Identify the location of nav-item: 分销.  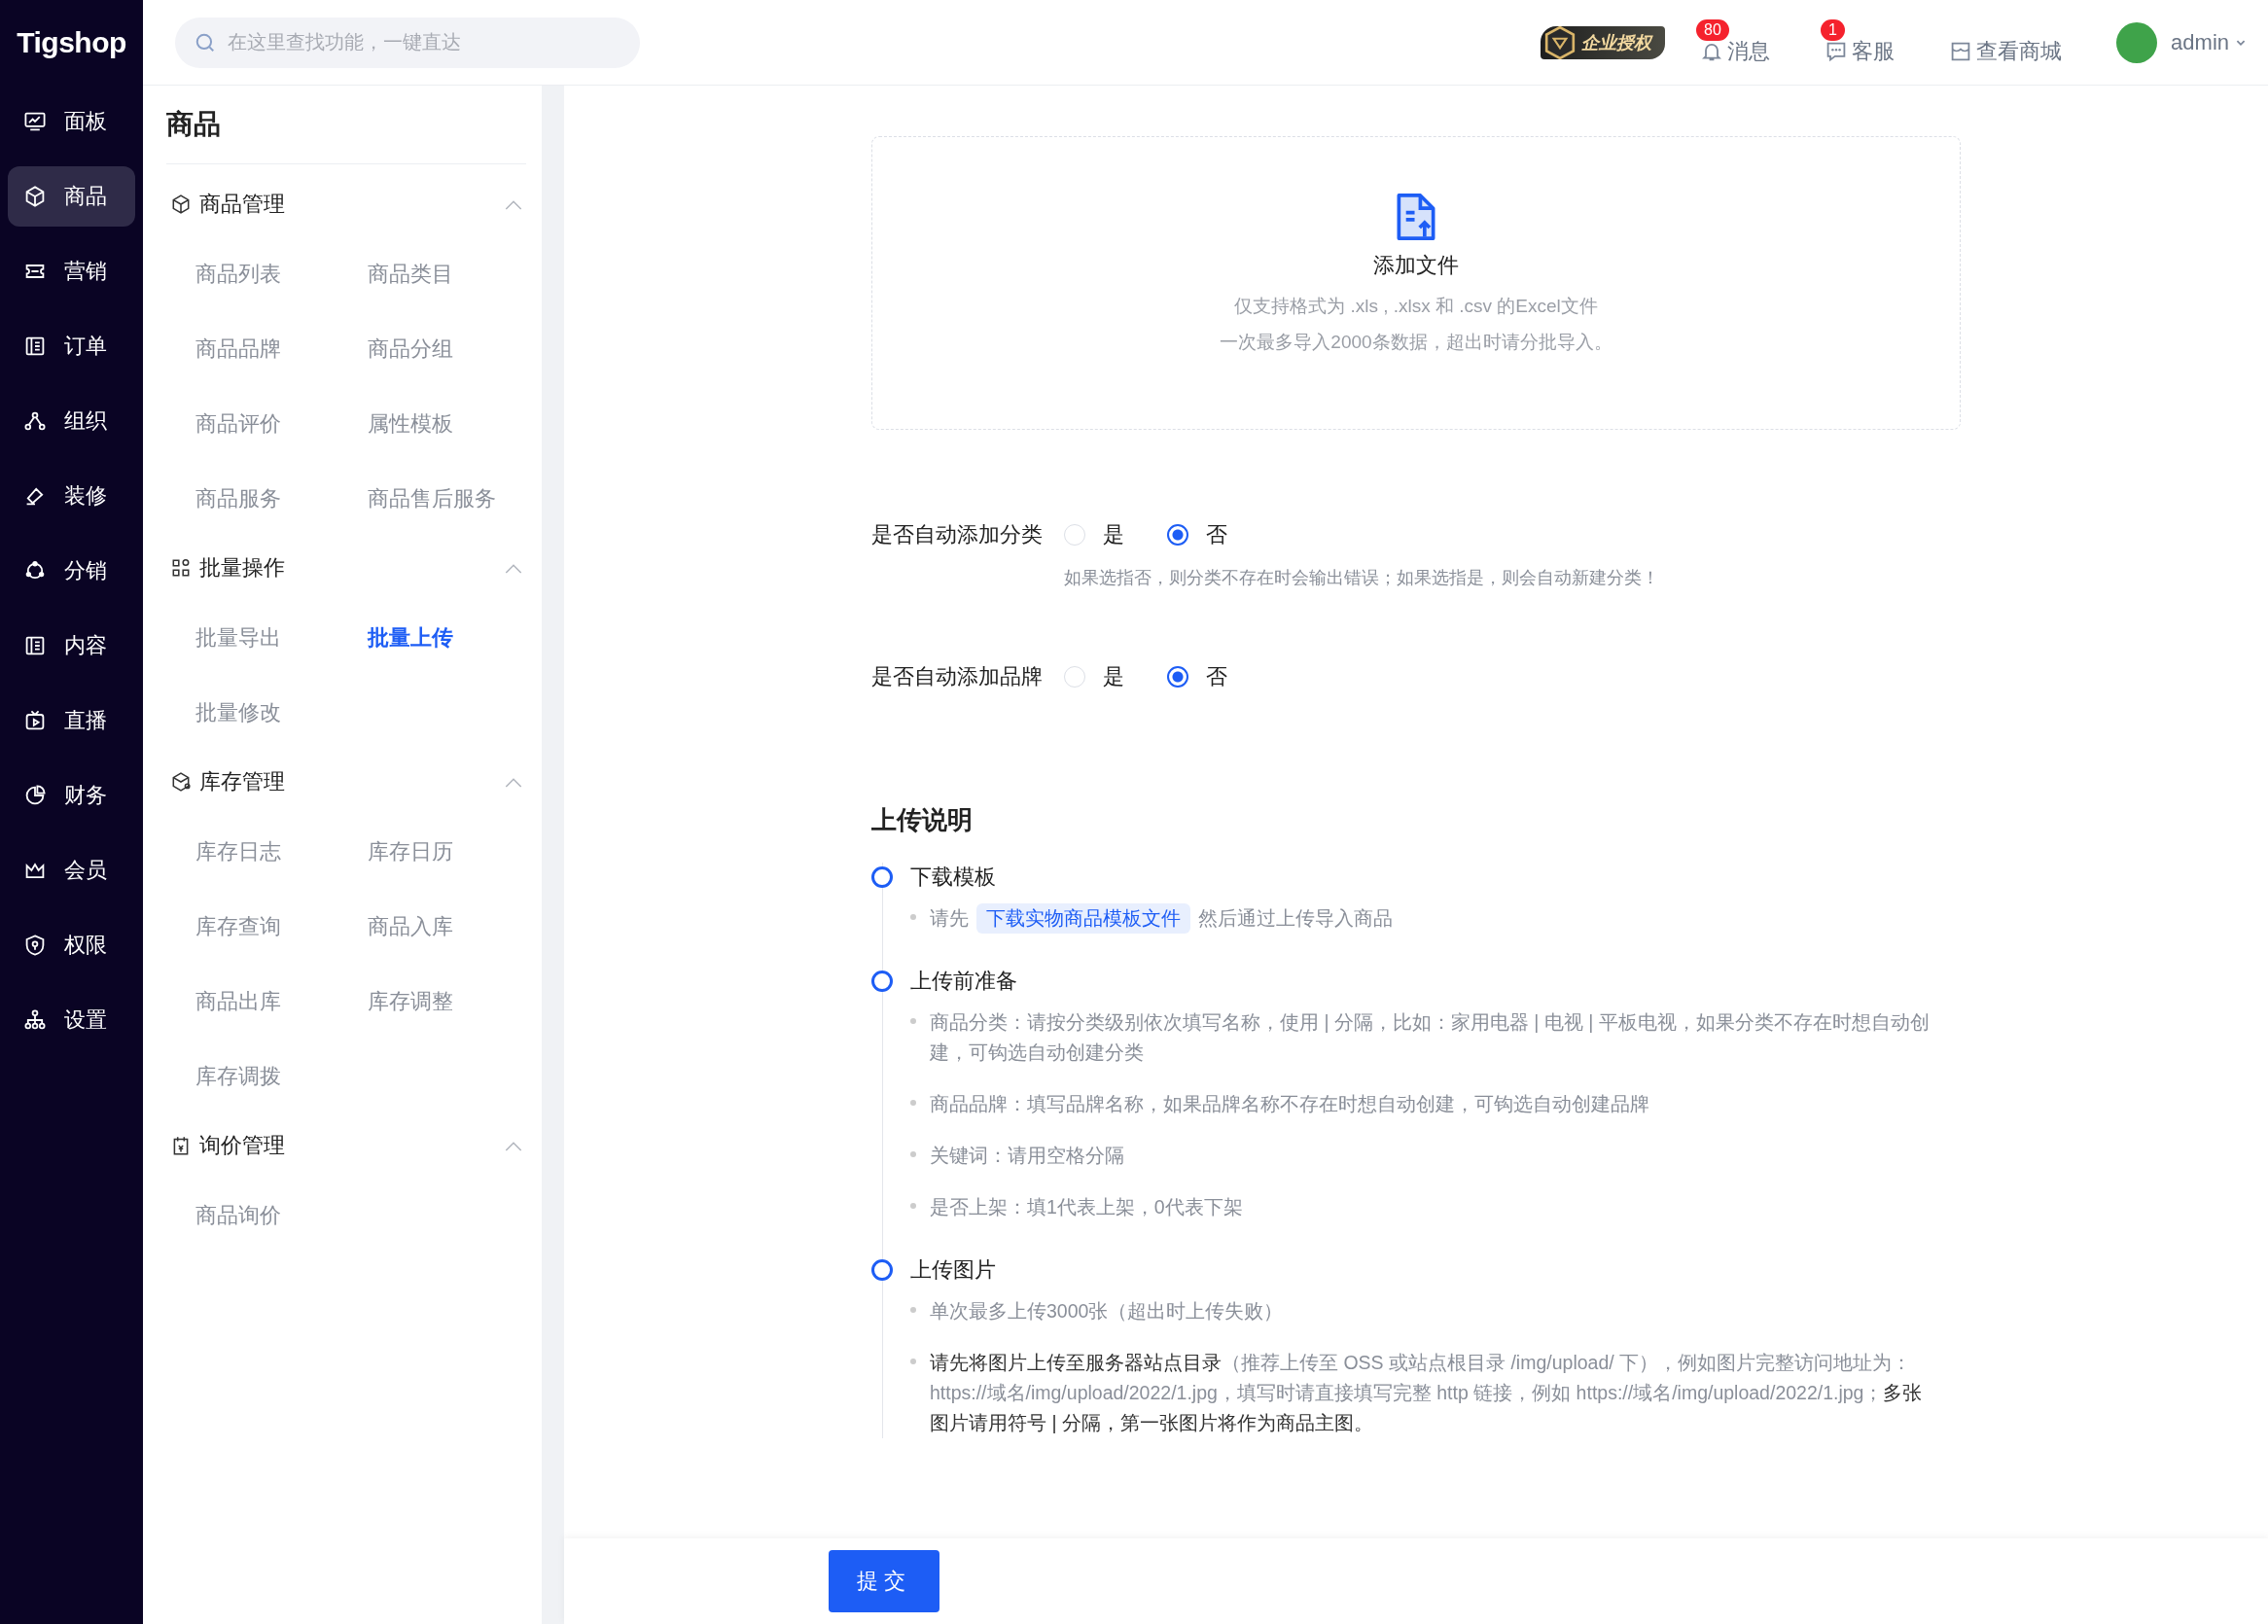
(71, 571).